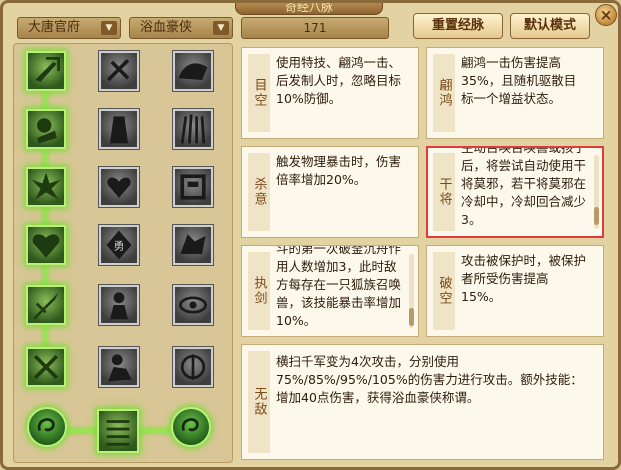  I want to click on fist-icon, so click(46, 129).